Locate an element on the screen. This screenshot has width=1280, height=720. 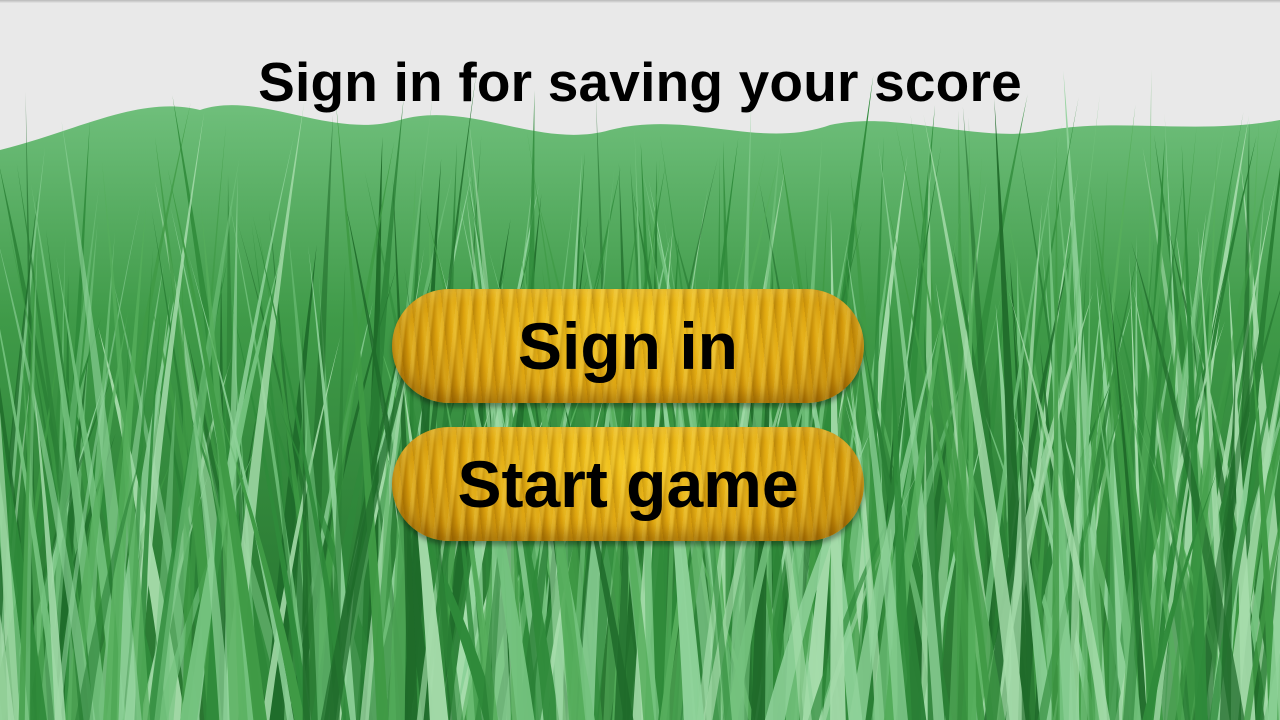
sign-in-button: Sign in is located at coordinates (628, 346).